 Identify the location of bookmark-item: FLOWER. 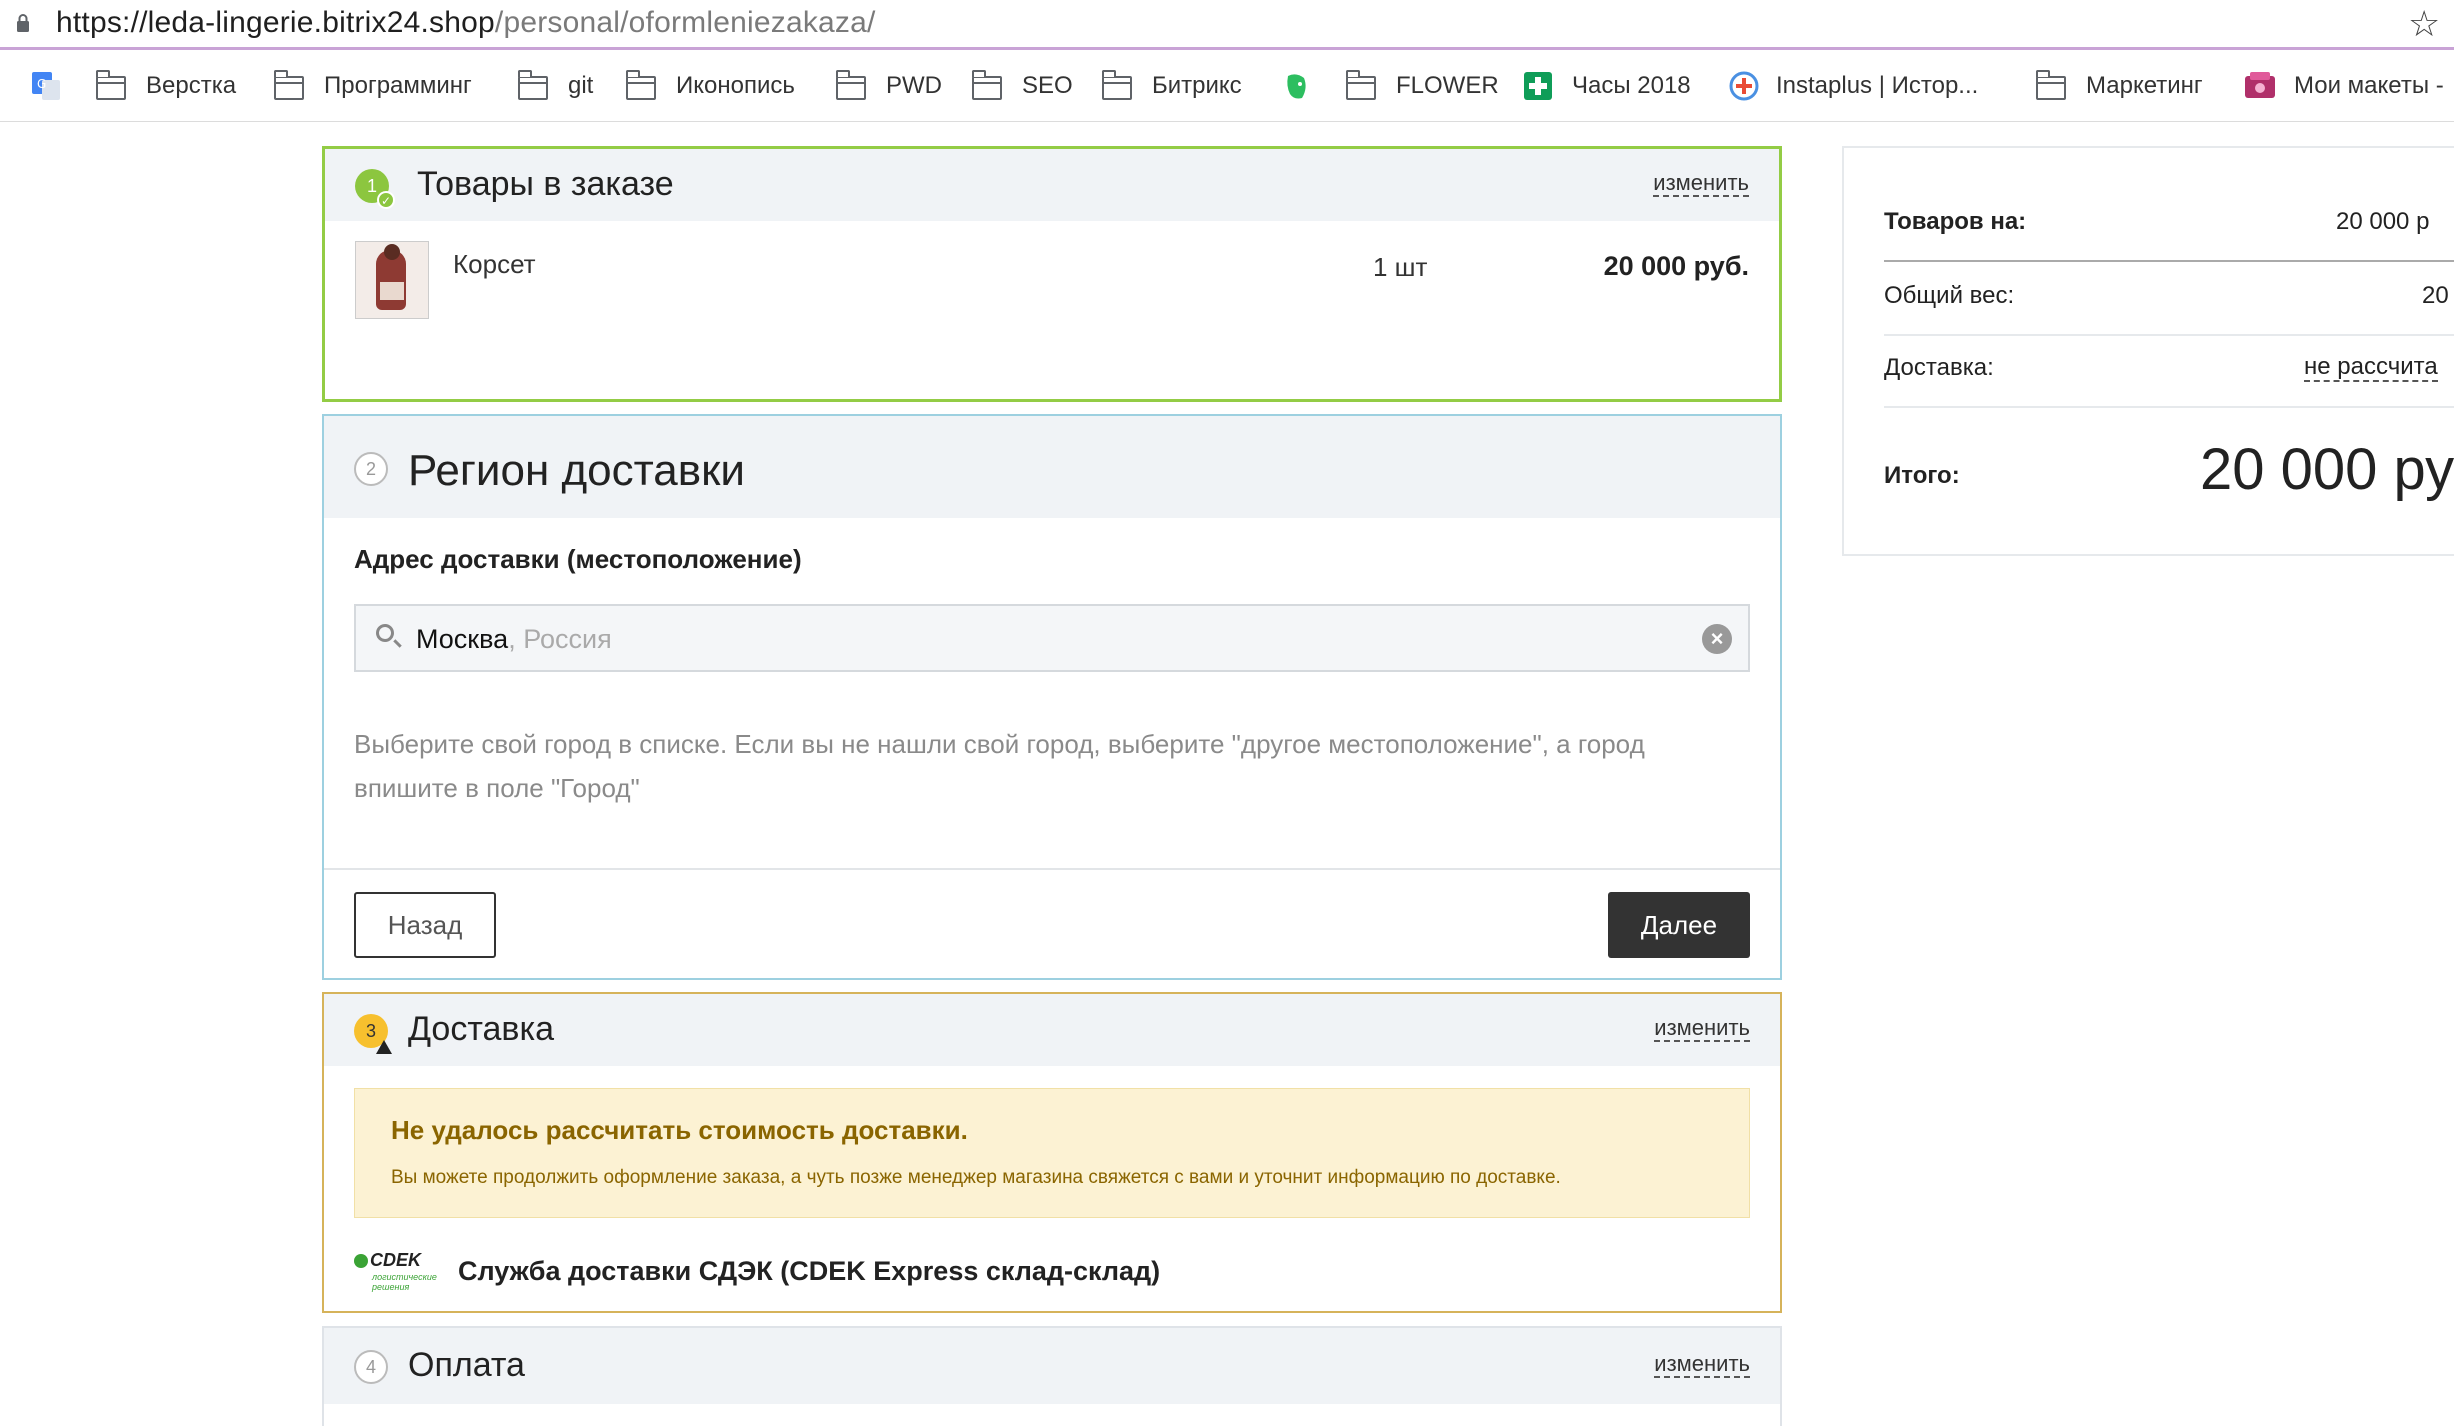
(1422, 86).